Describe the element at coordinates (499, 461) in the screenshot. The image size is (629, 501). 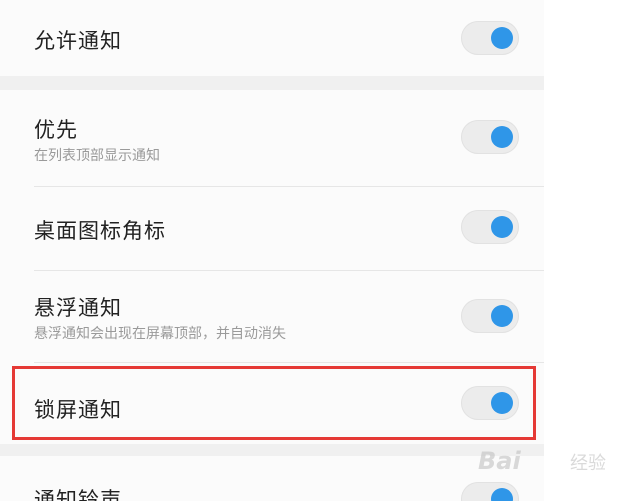
I see `watermark-brand: Bai` at that location.